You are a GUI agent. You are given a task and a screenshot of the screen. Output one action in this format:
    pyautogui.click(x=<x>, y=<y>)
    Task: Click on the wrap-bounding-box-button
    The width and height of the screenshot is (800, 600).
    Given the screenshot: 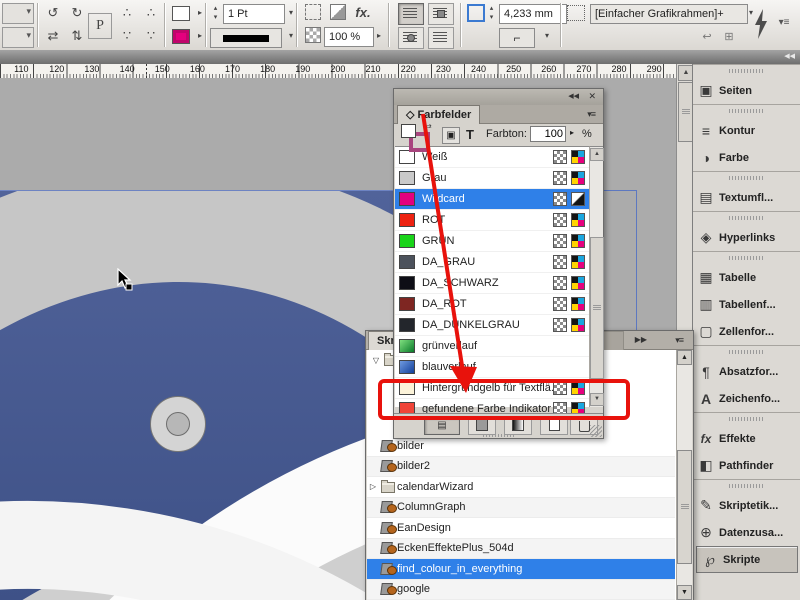 What is the action you would take?
    pyautogui.click(x=441, y=14)
    